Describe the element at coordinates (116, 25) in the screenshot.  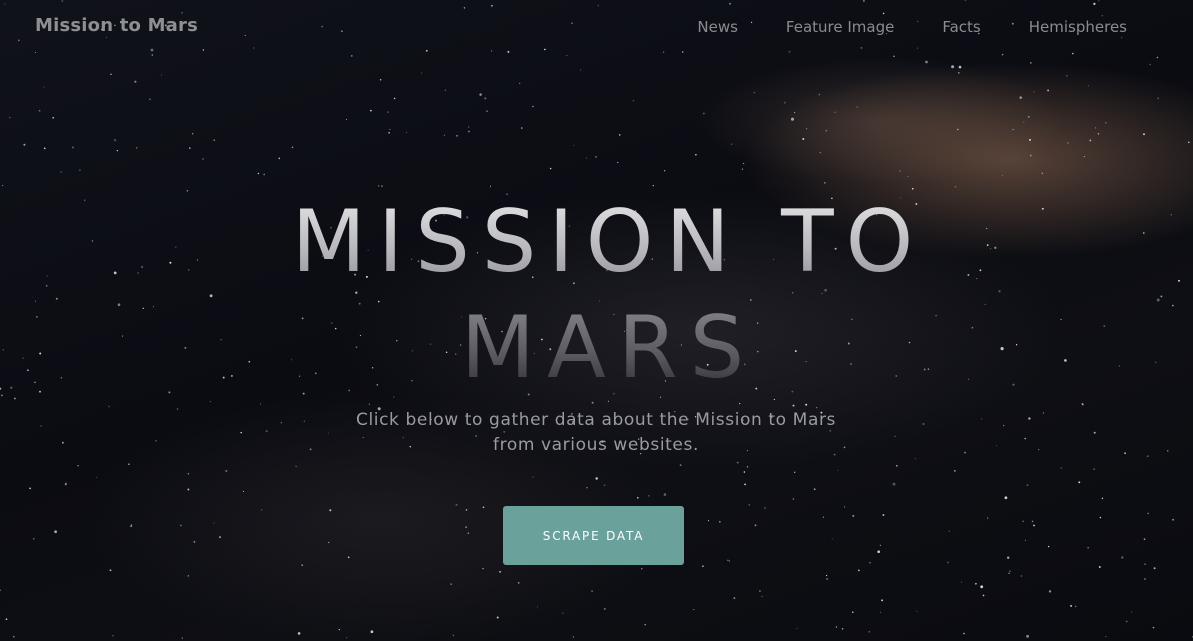
I see `brand-link: Mission to Mars` at that location.